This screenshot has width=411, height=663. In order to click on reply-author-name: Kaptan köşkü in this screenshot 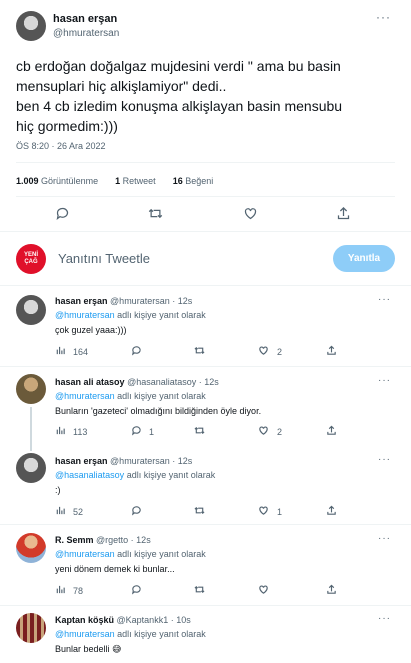, I will do `click(84, 620)`.